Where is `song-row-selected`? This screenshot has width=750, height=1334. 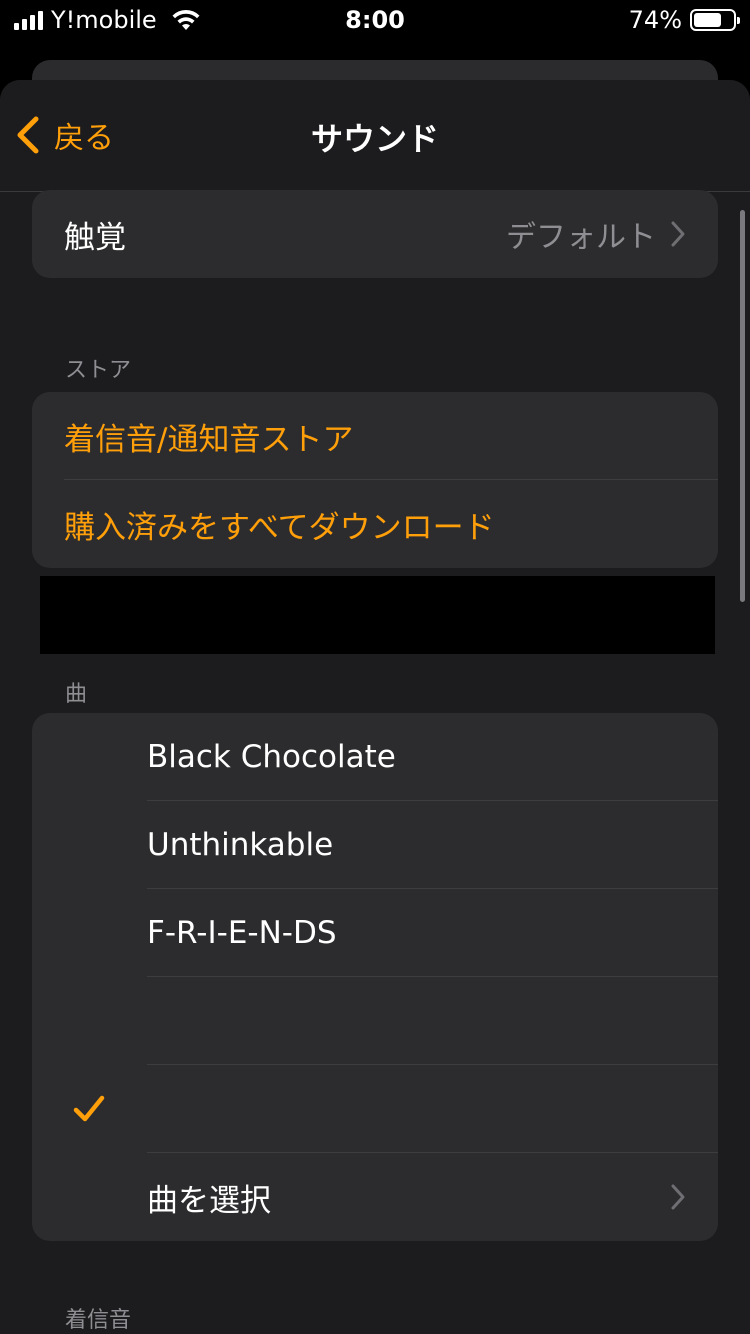 song-row-selected is located at coordinates (375, 1109).